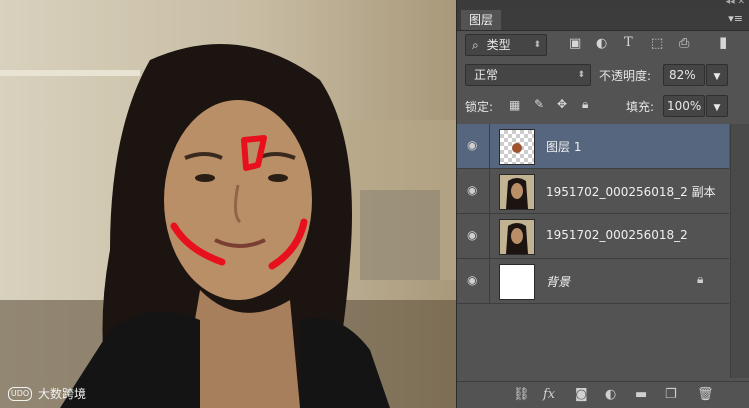 The width and height of the screenshot is (749, 408). What do you see at coordinates (563, 146) in the screenshot?
I see `layer-name: 图层 1` at bounding box center [563, 146].